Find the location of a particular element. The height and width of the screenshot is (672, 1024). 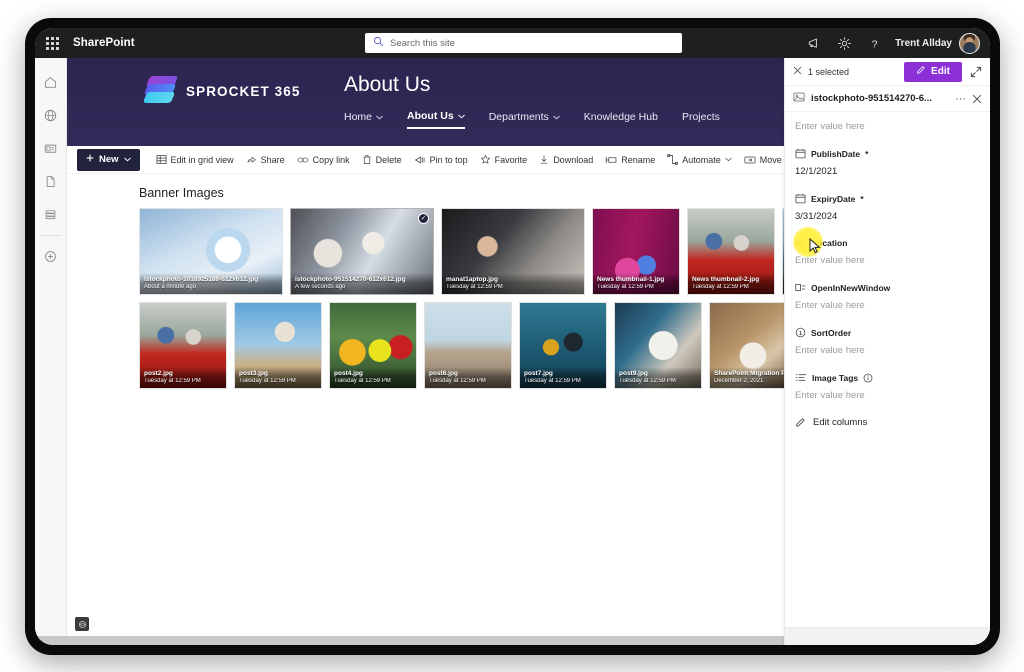

user-name: Trent Allday is located at coordinates (923, 43).